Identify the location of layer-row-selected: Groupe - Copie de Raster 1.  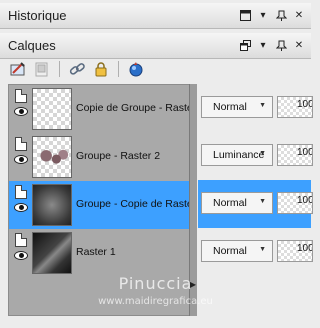
(107, 205).